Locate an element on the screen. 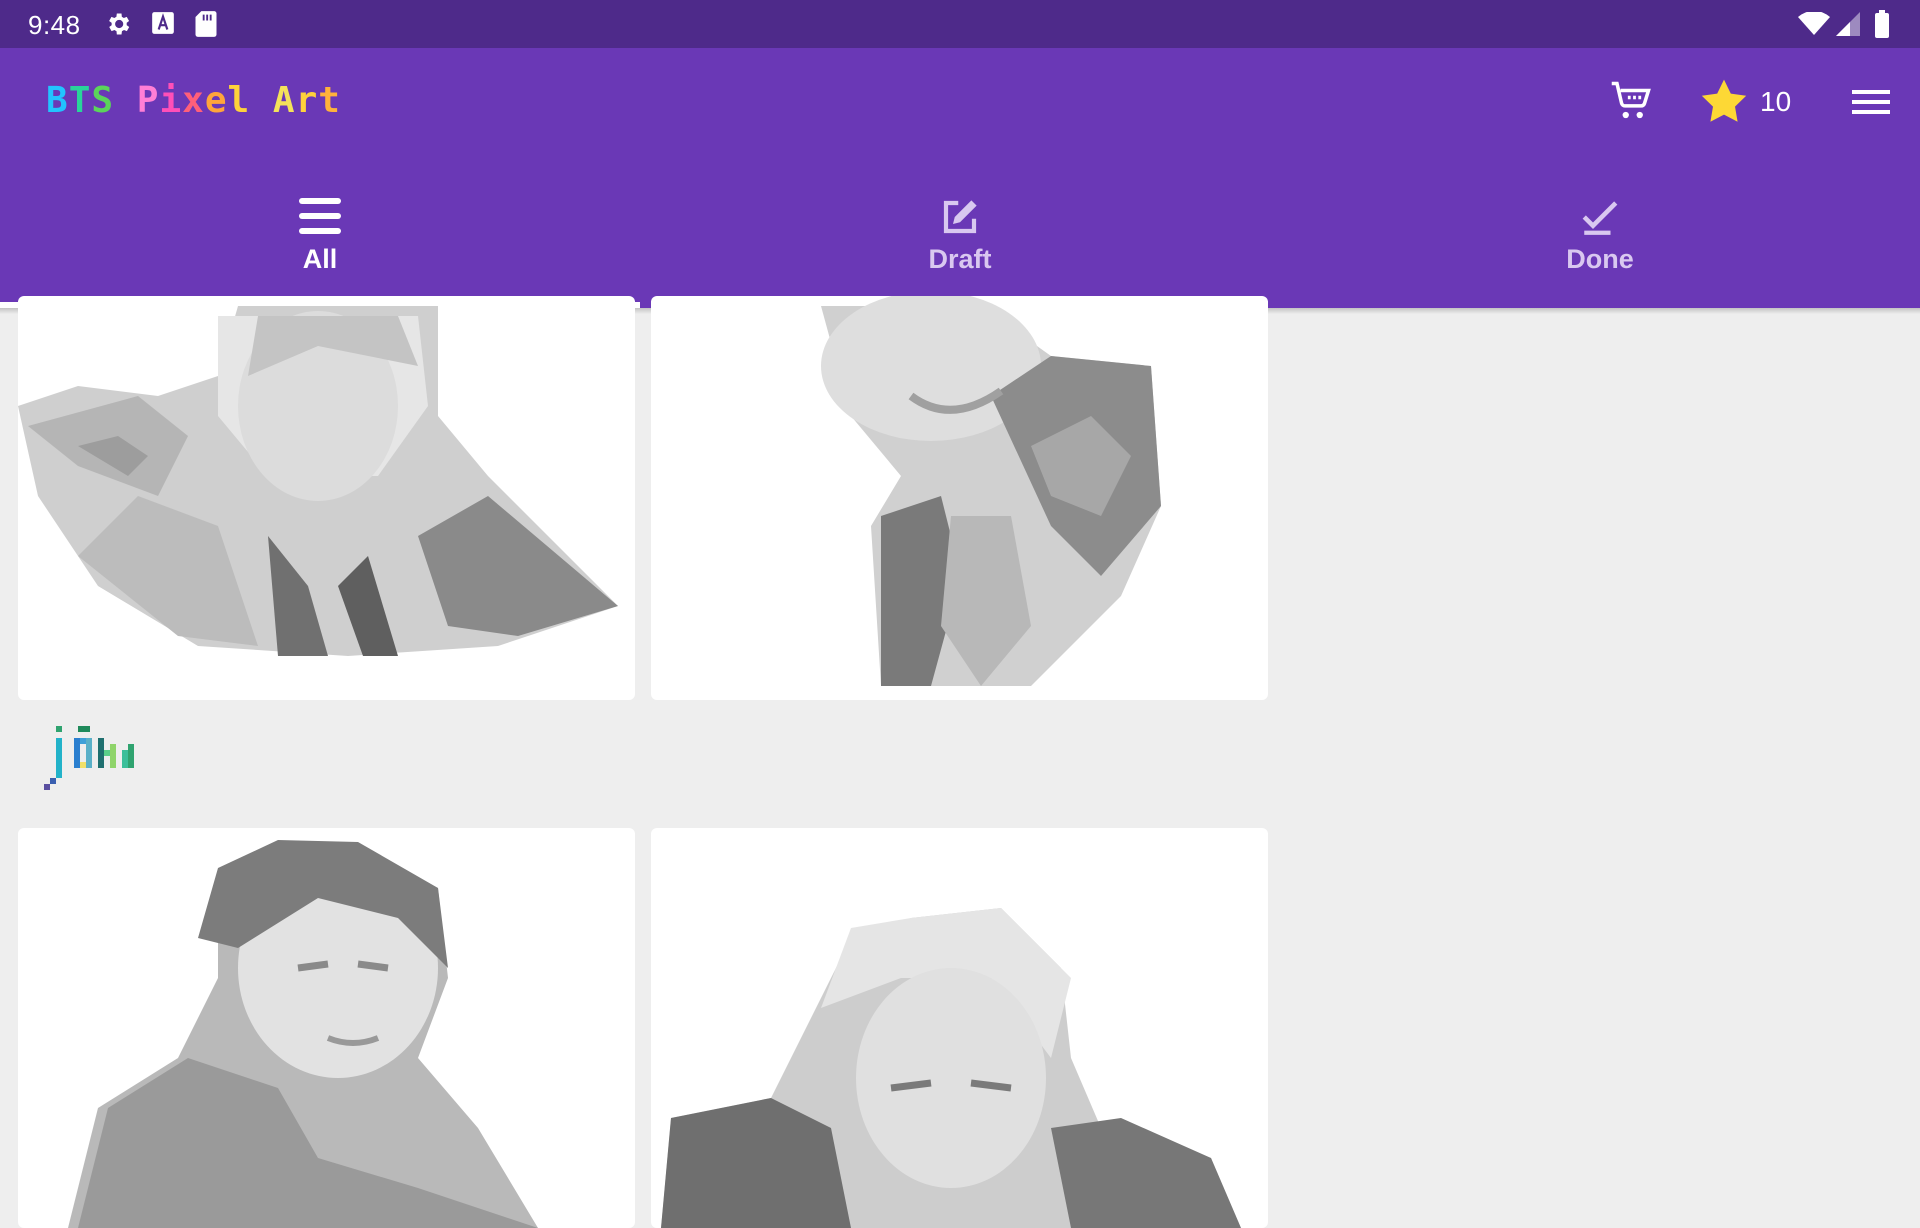 This screenshot has height=1228, width=1920. sd-card-icon is located at coordinates (206, 26).